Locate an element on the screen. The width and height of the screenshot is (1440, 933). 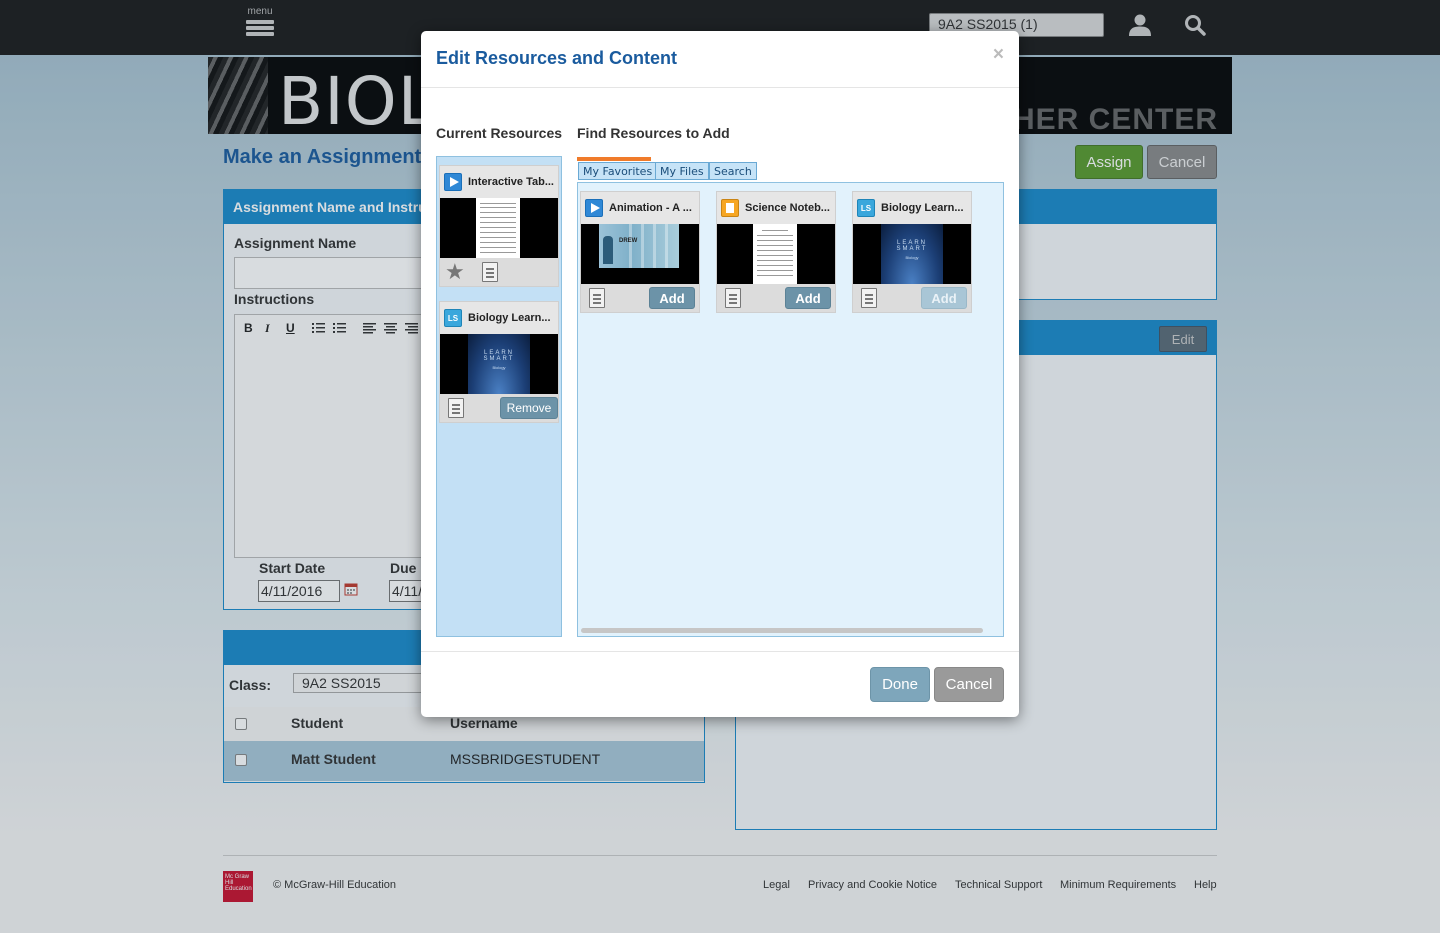
animation-preview: DREW is located at coordinates (639, 246).